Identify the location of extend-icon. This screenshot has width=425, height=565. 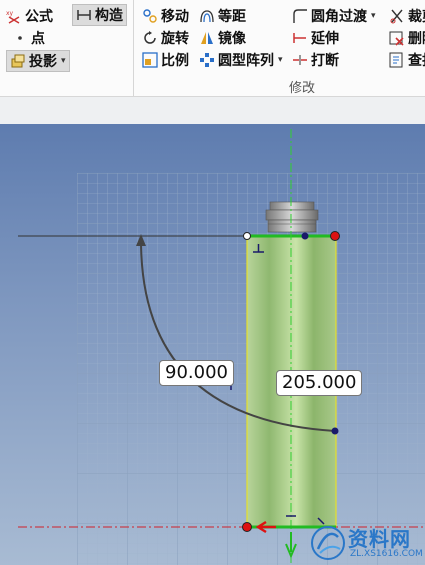
(300, 38).